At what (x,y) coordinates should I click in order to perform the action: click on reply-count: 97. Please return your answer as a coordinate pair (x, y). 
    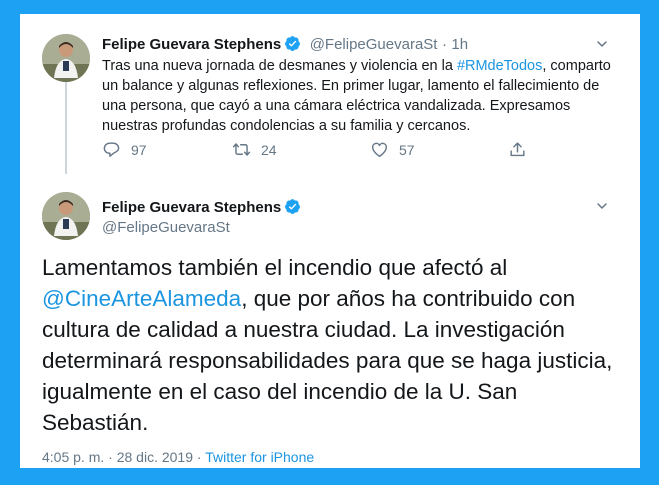
    Looking at the image, I should click on (139, 149).